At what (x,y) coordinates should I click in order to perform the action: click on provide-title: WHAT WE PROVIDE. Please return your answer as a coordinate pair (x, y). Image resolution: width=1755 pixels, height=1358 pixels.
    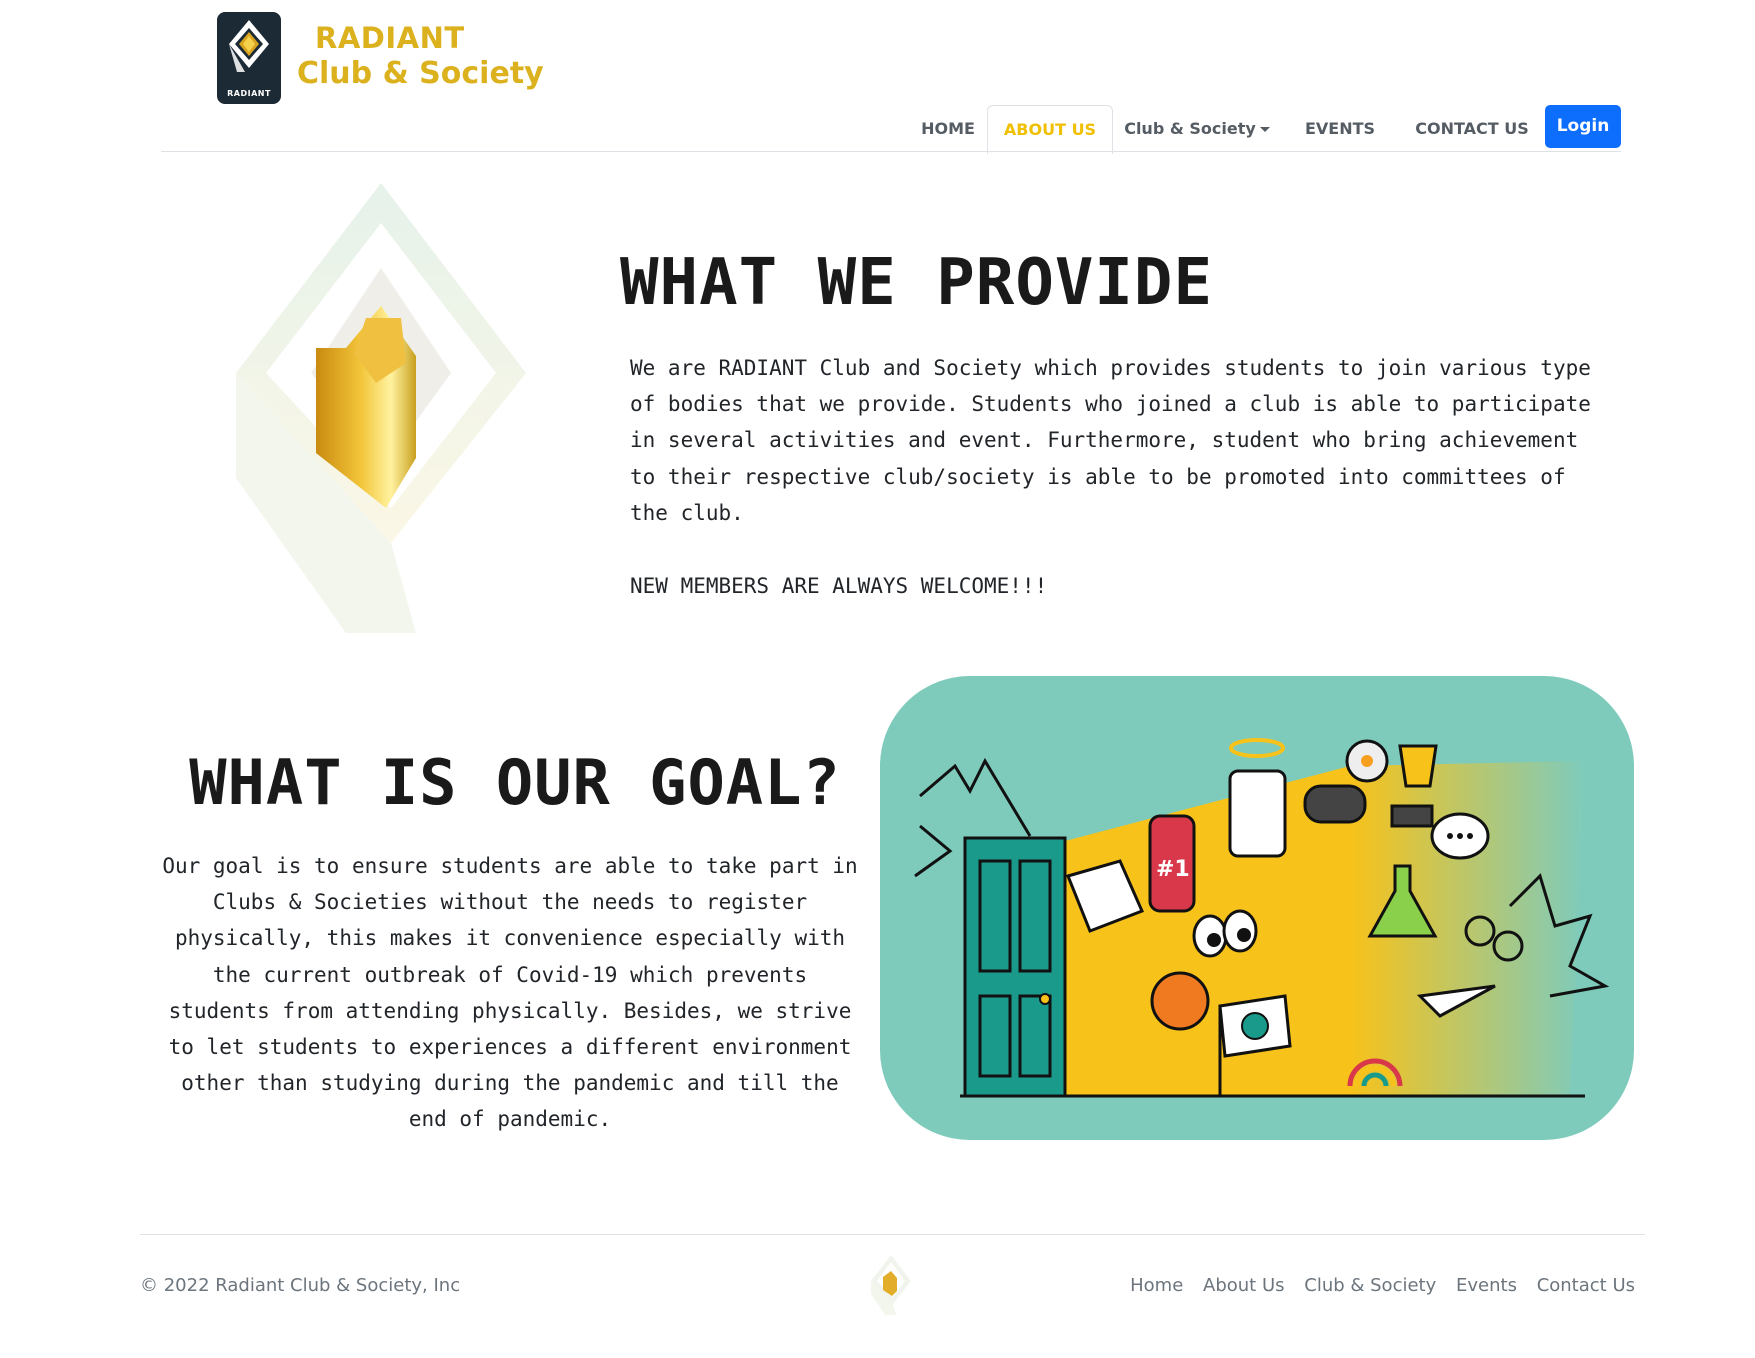
    Looking at the image, I should click on (916, 283).